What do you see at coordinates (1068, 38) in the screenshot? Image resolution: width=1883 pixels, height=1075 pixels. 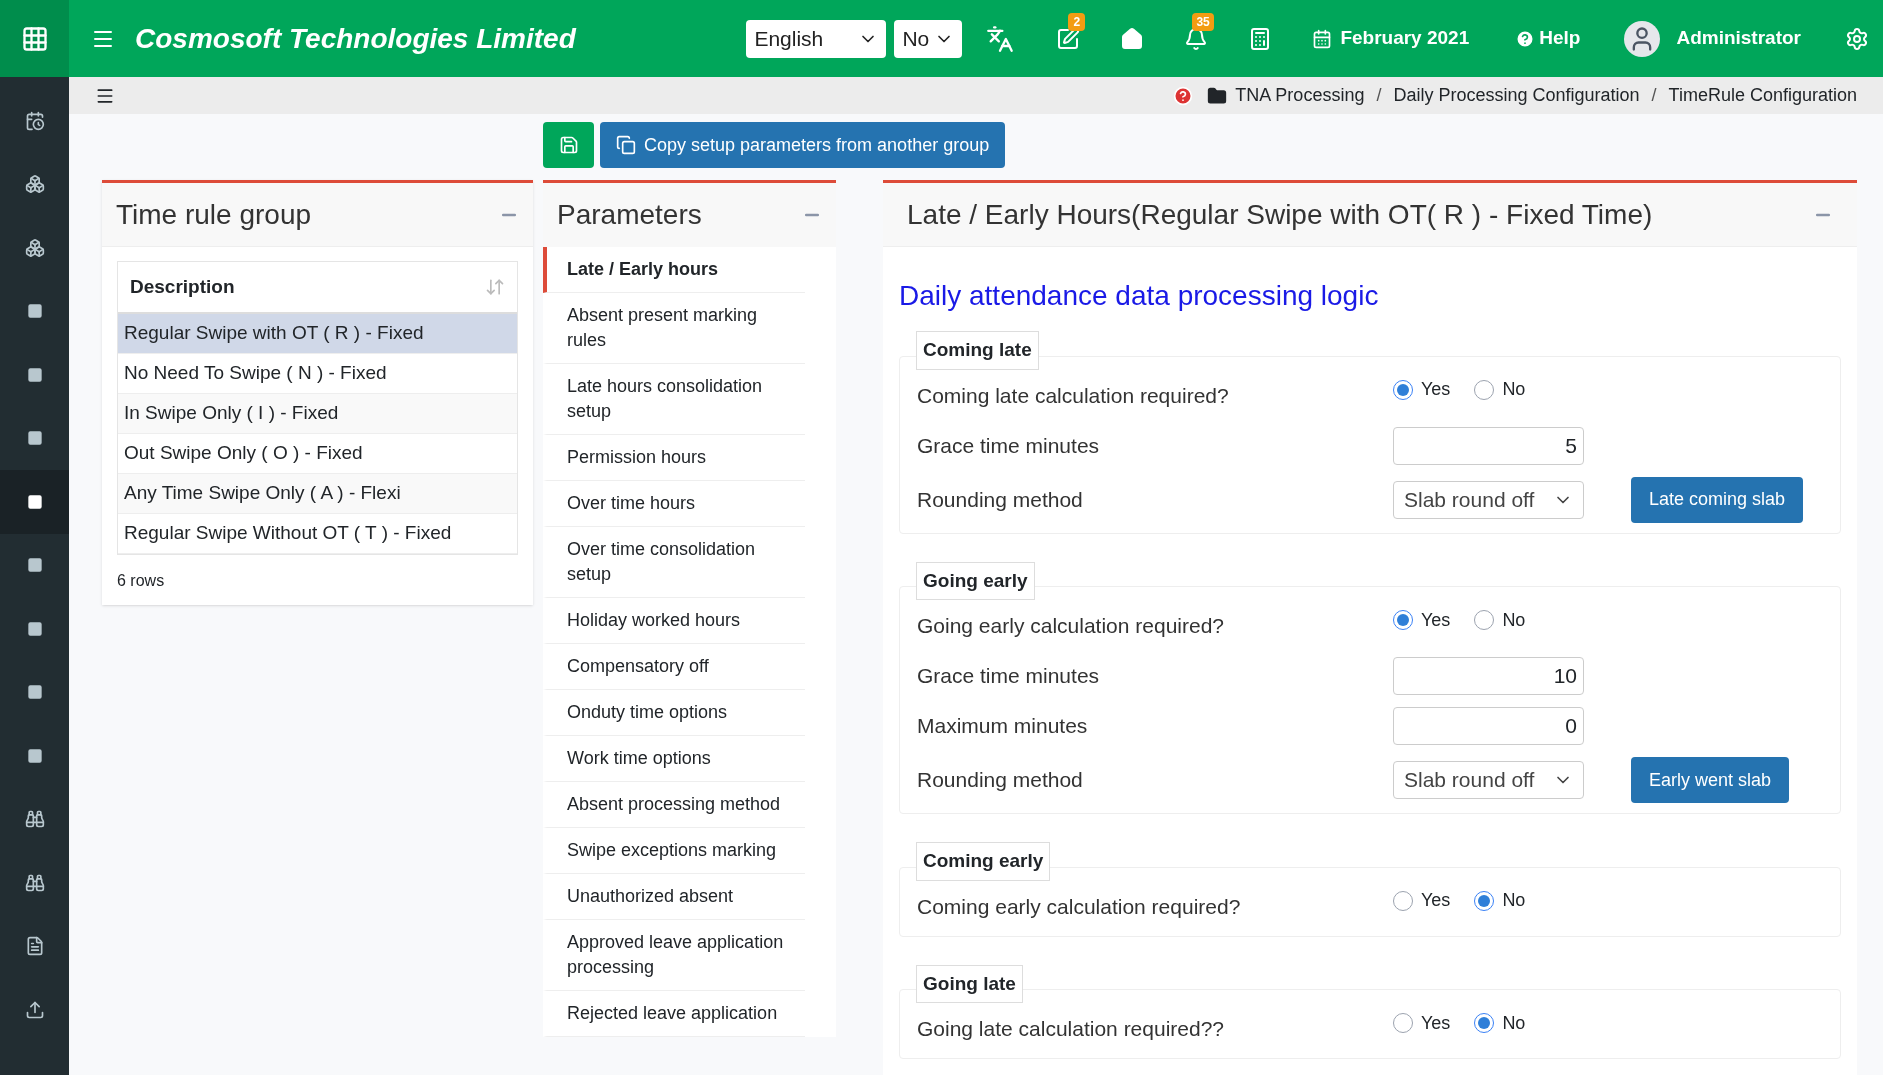 I see `edit-icon` at bounding box center [1068, 38].